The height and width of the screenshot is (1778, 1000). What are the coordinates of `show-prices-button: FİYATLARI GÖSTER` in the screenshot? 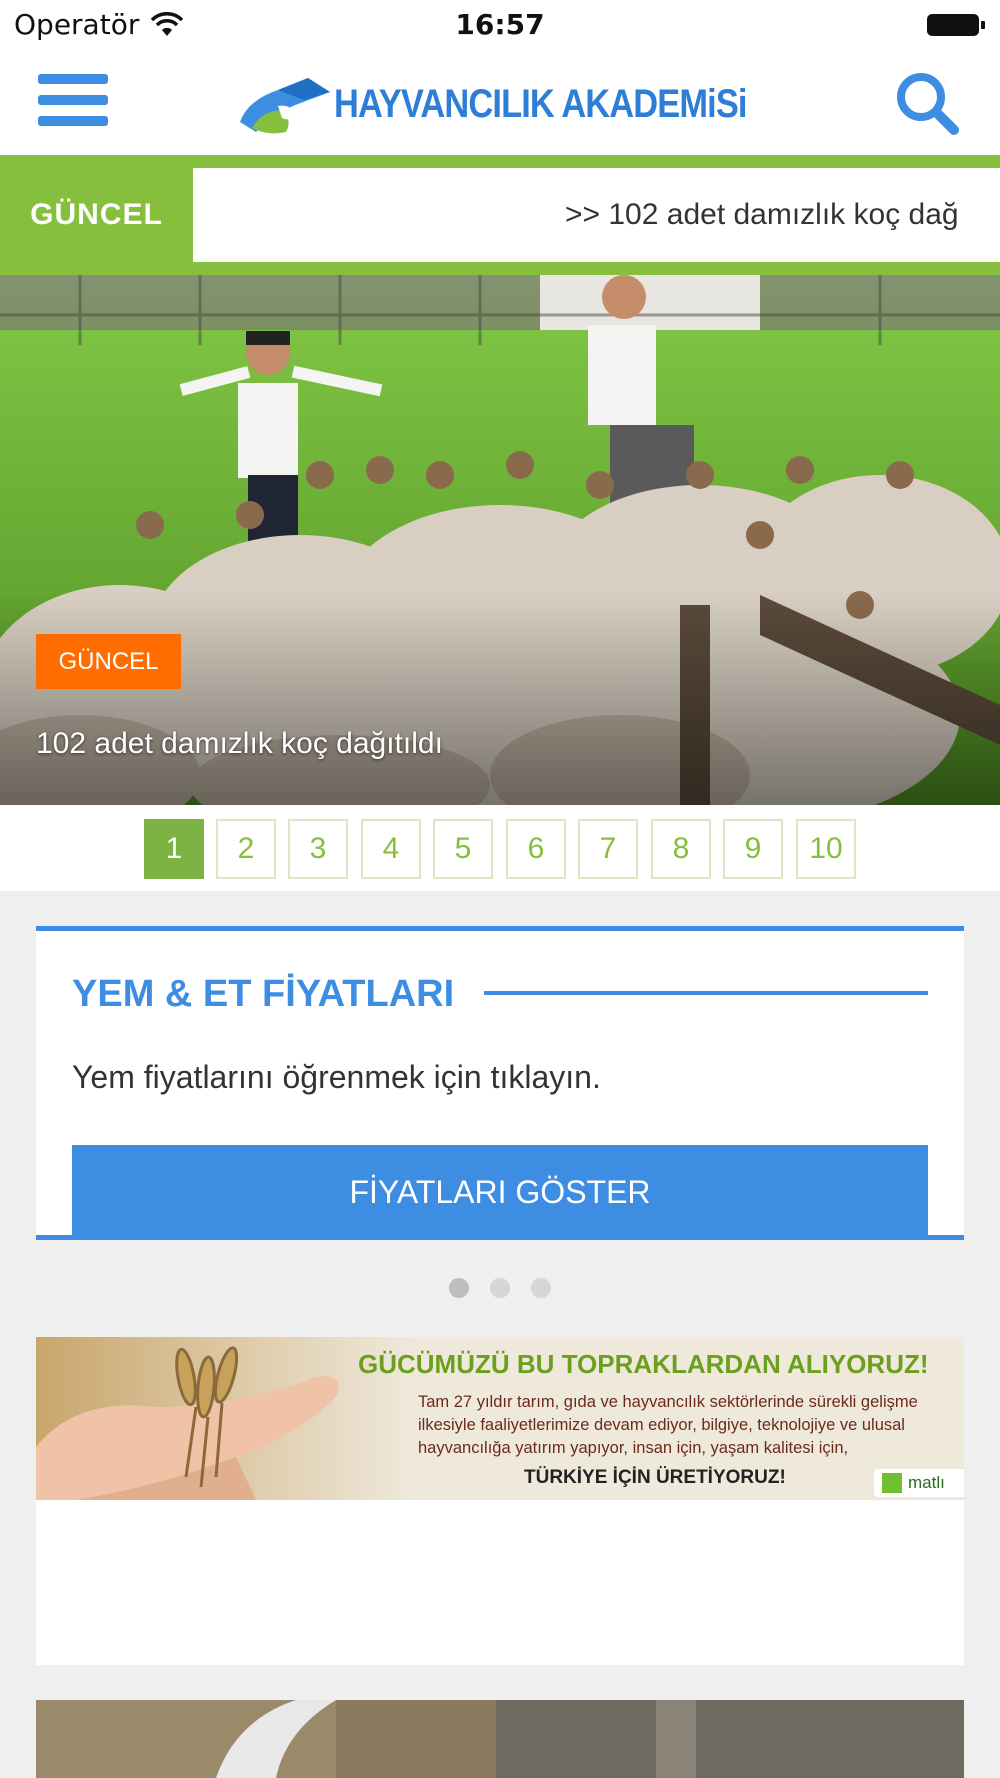 It's located at (500, 1192).